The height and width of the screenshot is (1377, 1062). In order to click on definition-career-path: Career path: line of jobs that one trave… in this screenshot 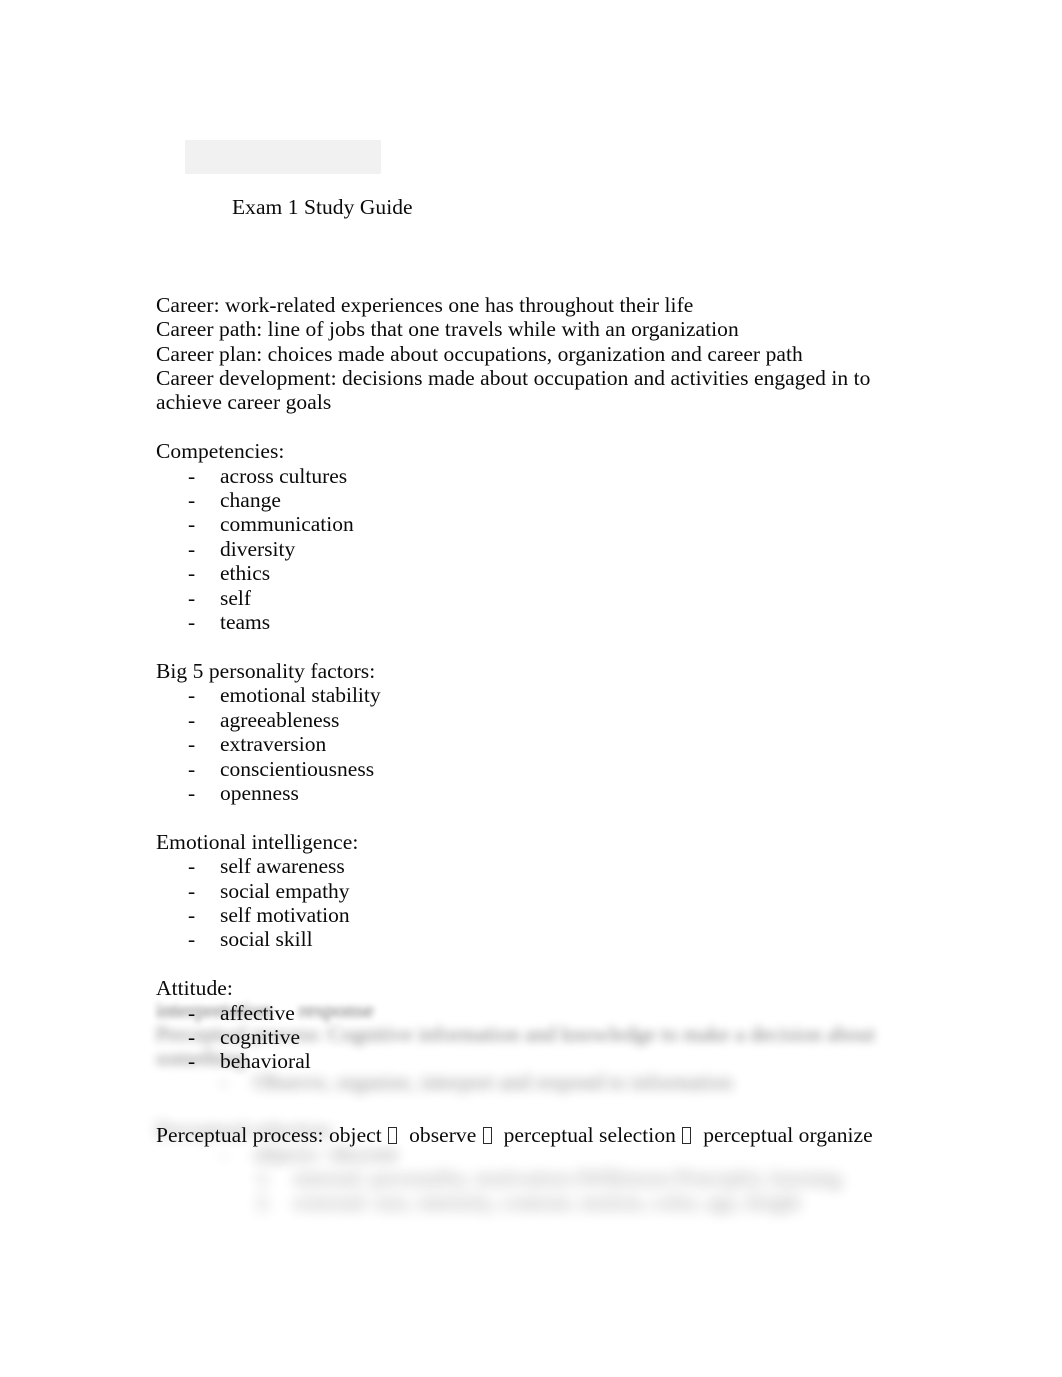, I will do `click(447, 329)`.